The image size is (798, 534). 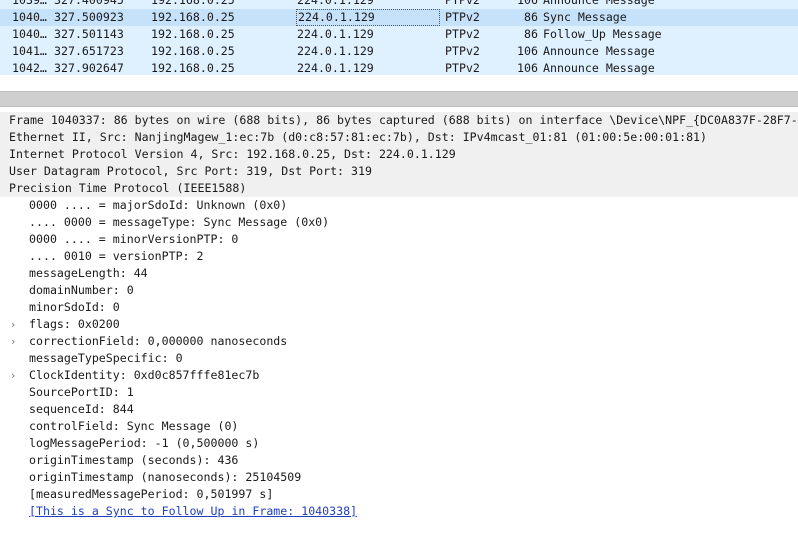 I want to click on detail-tree-label: Precision Time Protocol (IEEE1588), so click(x=128, y=188).